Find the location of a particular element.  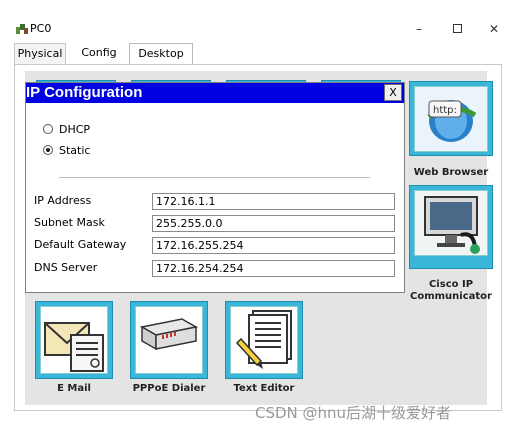

web-browser-tile: http: is located at coordinates (451, 118).